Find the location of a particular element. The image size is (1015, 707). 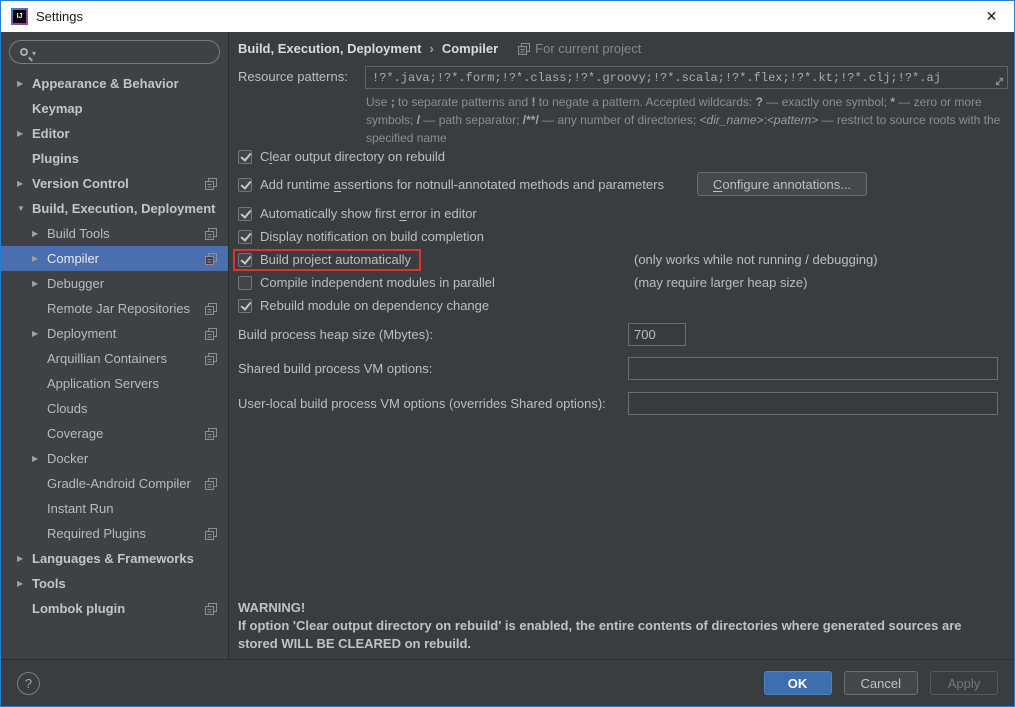

sidebar-item-label: Tools is located at coordinates (49, 583).